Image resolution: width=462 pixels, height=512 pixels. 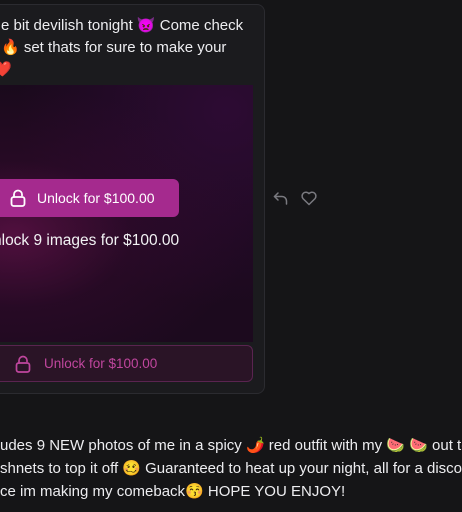 I want to click on caption-line: 🔥 set thats for sure to make your, so click(x=114, y=47).